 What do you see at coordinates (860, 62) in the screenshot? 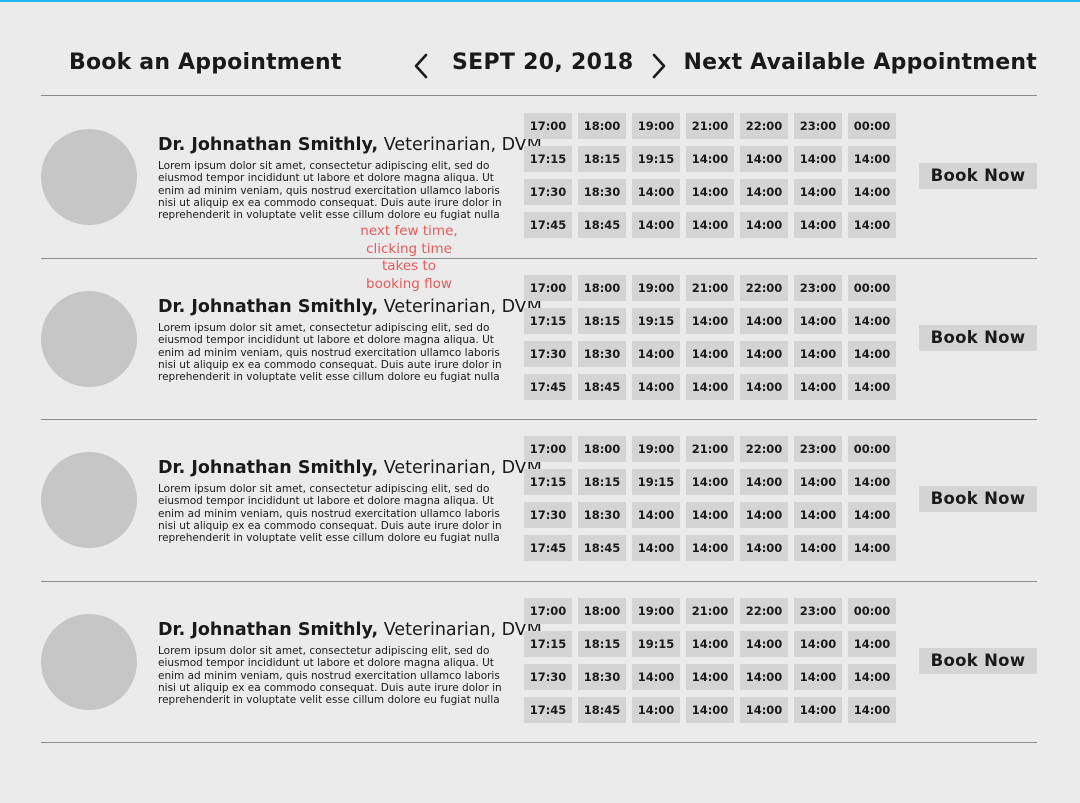
I see `next-available-link: Next Available Appointment` at bounding box center [860, 62].